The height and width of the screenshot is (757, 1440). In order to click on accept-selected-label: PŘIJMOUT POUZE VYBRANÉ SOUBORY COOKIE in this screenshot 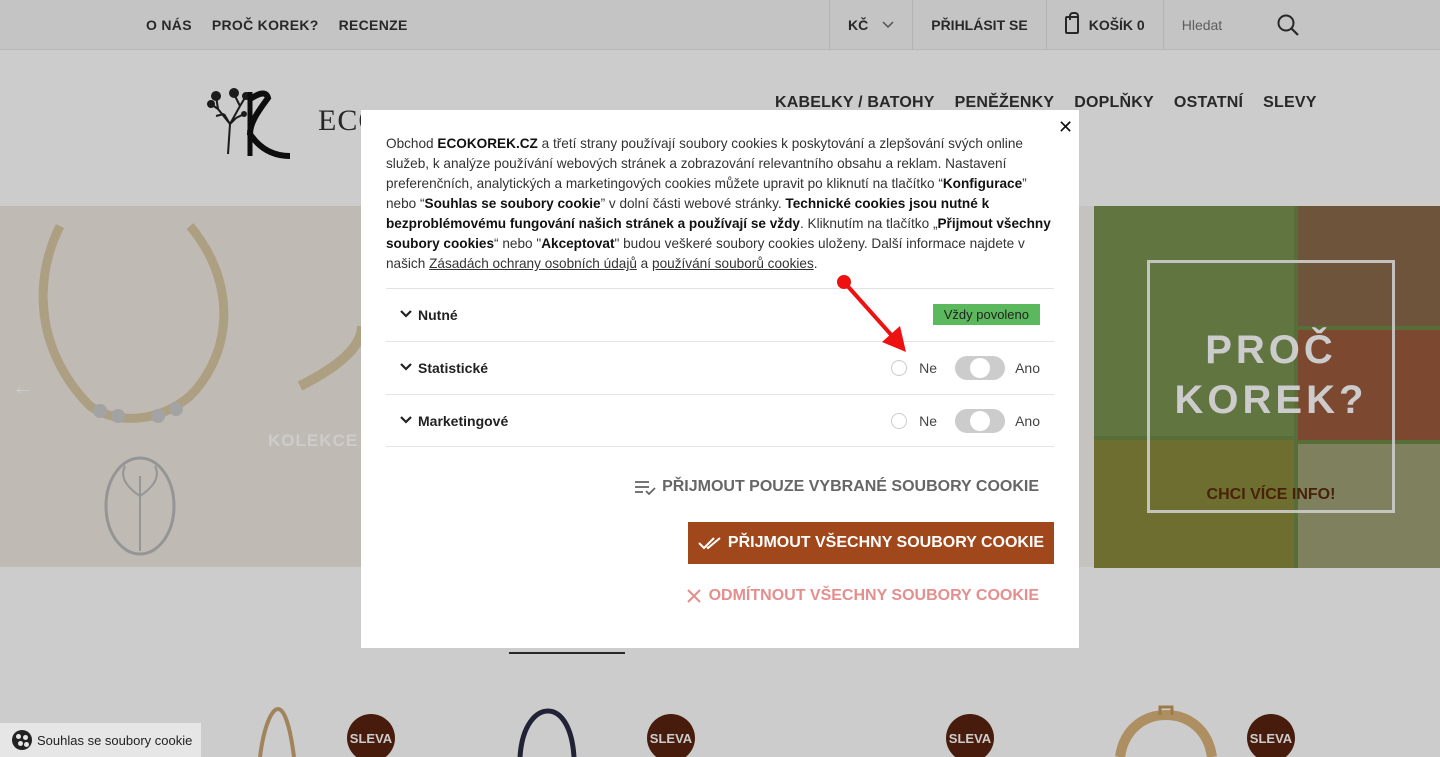, I will do `click(850, 486)`.